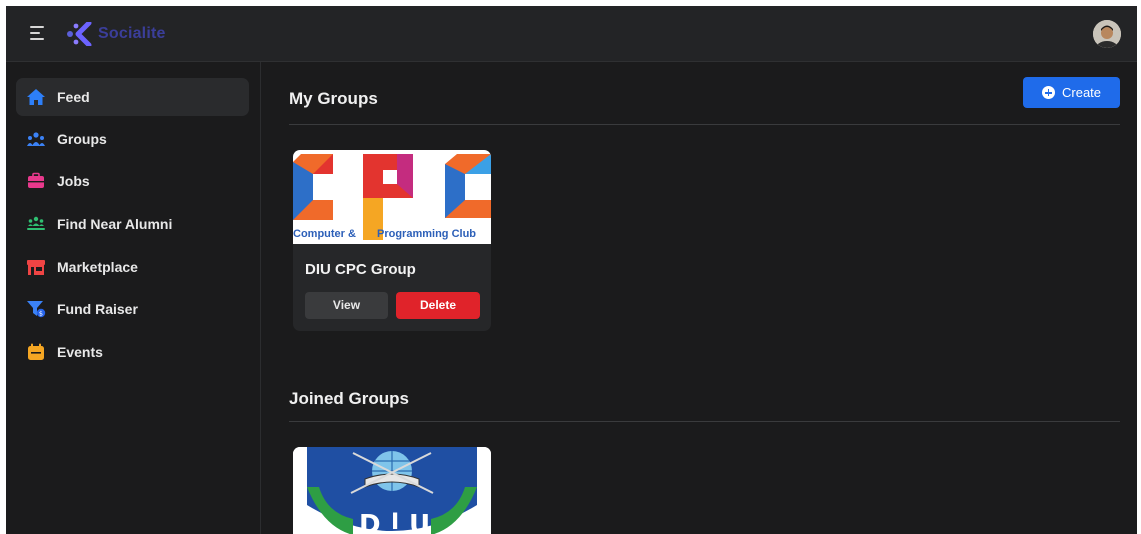  I want to click on group-name: DIU CPC Group, so click(360, 269).